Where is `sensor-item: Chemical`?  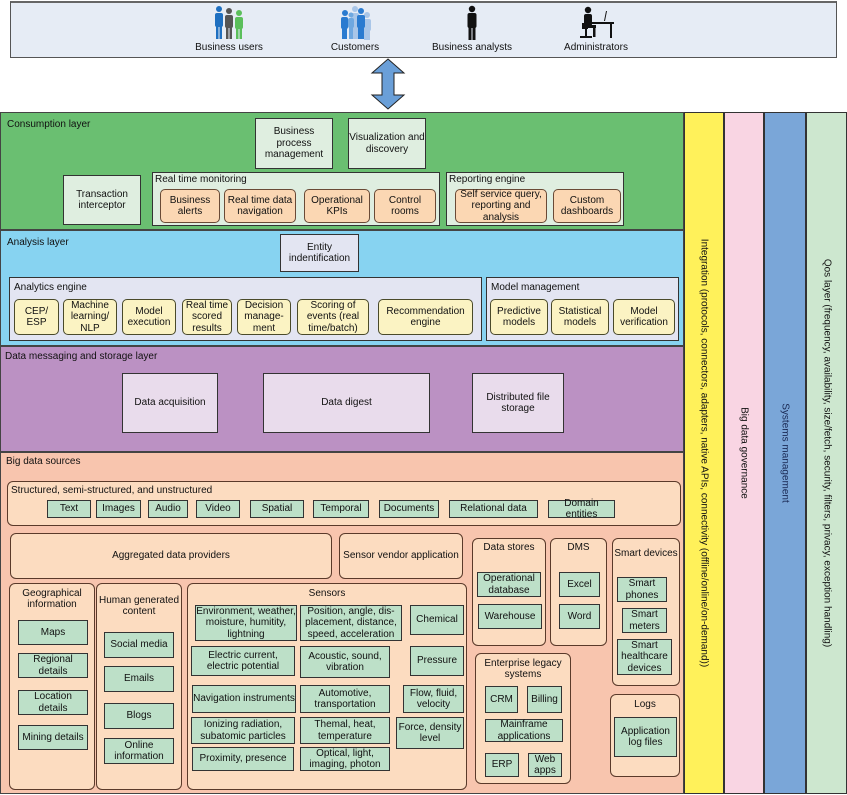 sensor-item: Chemical is located at coordinates (437, 620).